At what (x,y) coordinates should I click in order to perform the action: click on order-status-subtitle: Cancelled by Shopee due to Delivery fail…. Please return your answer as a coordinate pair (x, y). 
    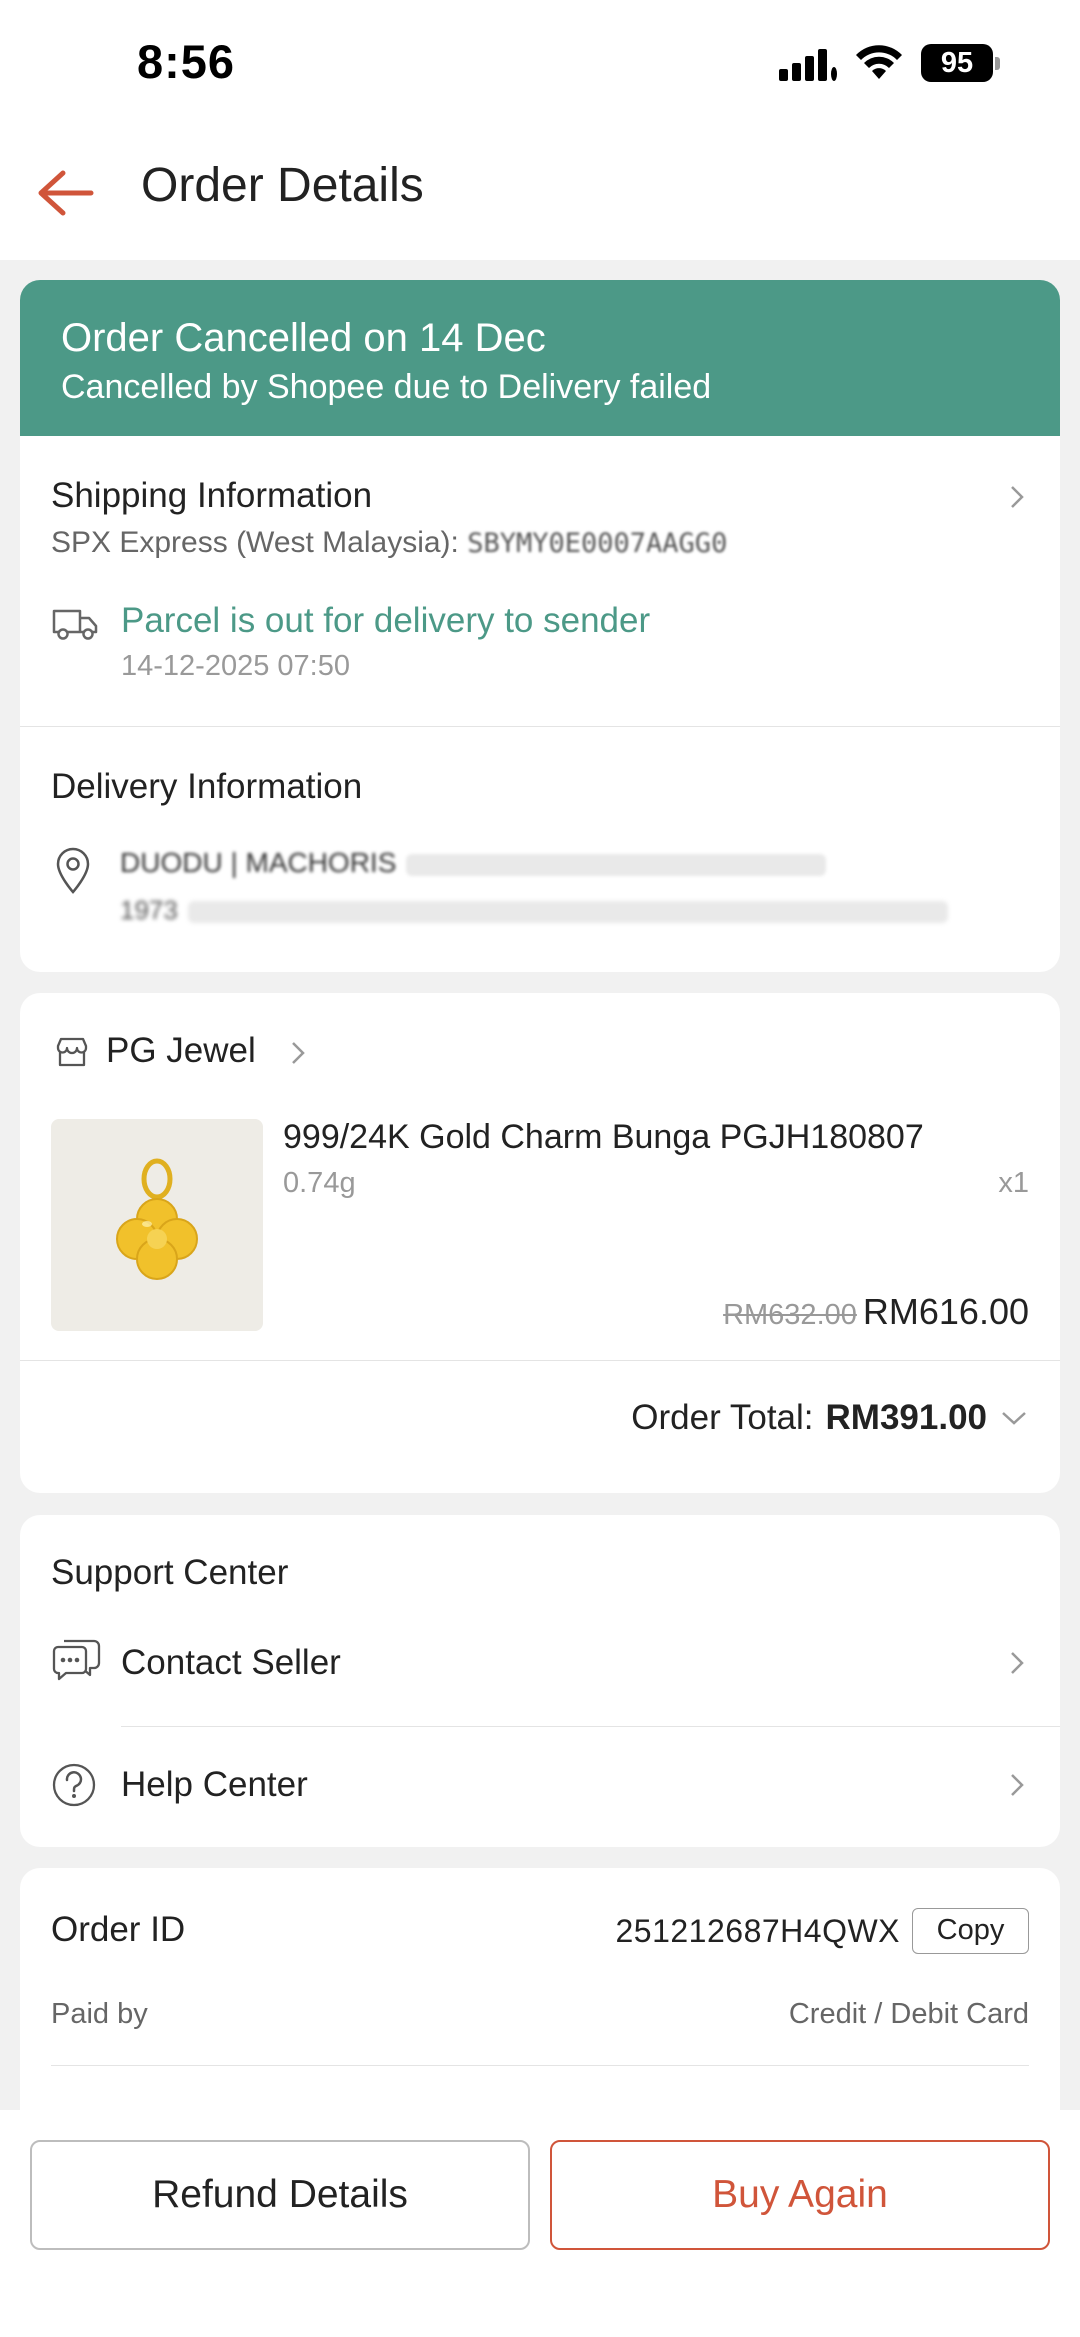
    Looking at the image, I should click on (386, 387).